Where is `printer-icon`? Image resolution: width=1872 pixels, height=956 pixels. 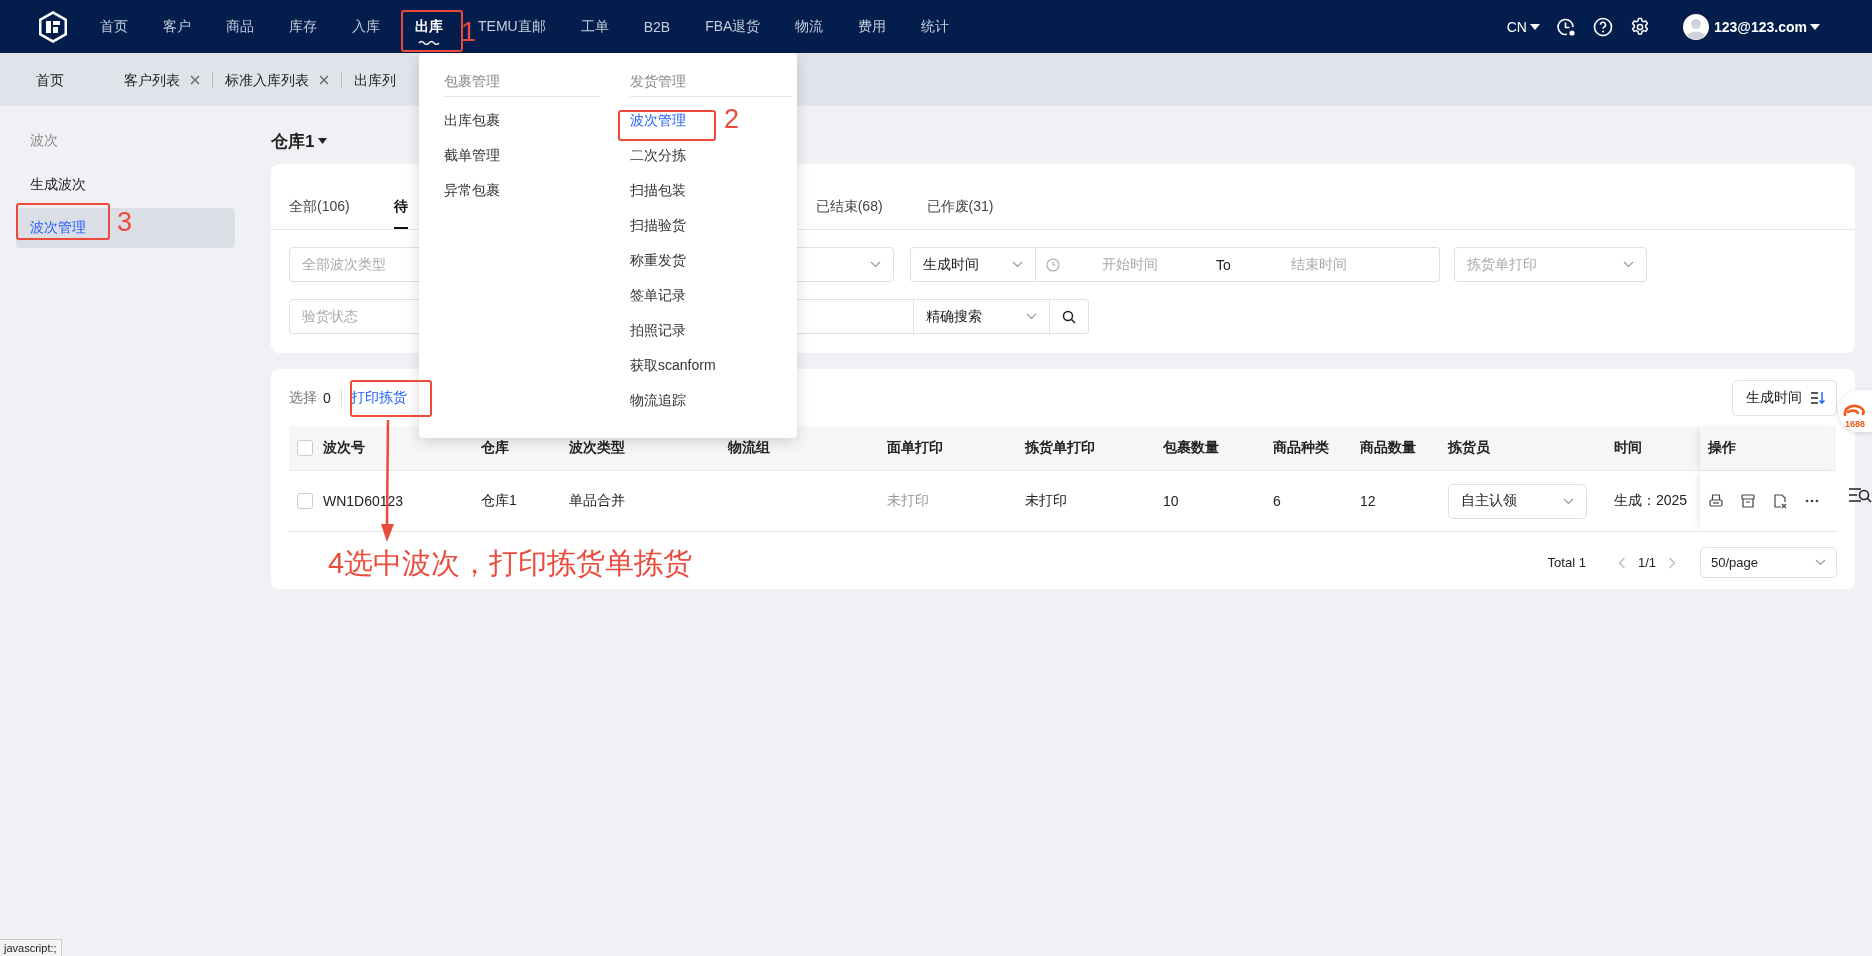
printer-icon is located at coordinates (1716, 501).